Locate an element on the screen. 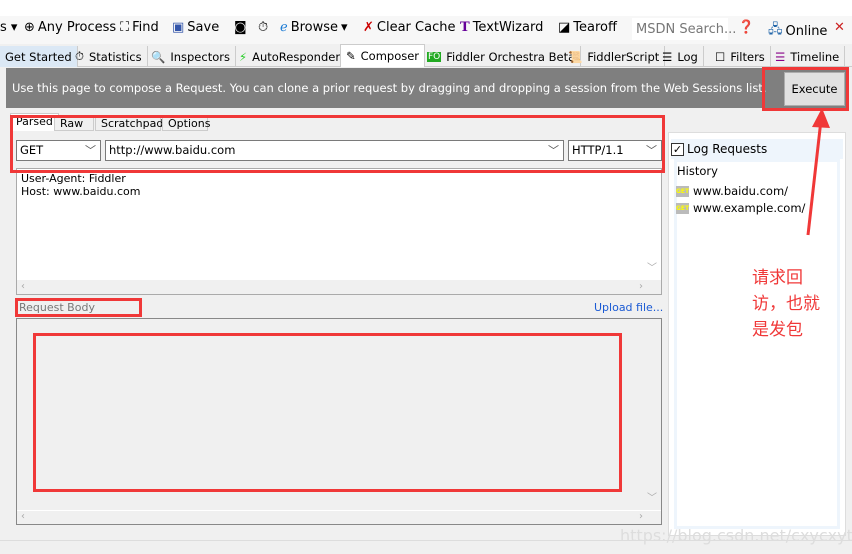 This screenshot has height=554, width=852. tab-fiddlerscript: 📜 FiddlerScript is located at coordinates (614, 56).